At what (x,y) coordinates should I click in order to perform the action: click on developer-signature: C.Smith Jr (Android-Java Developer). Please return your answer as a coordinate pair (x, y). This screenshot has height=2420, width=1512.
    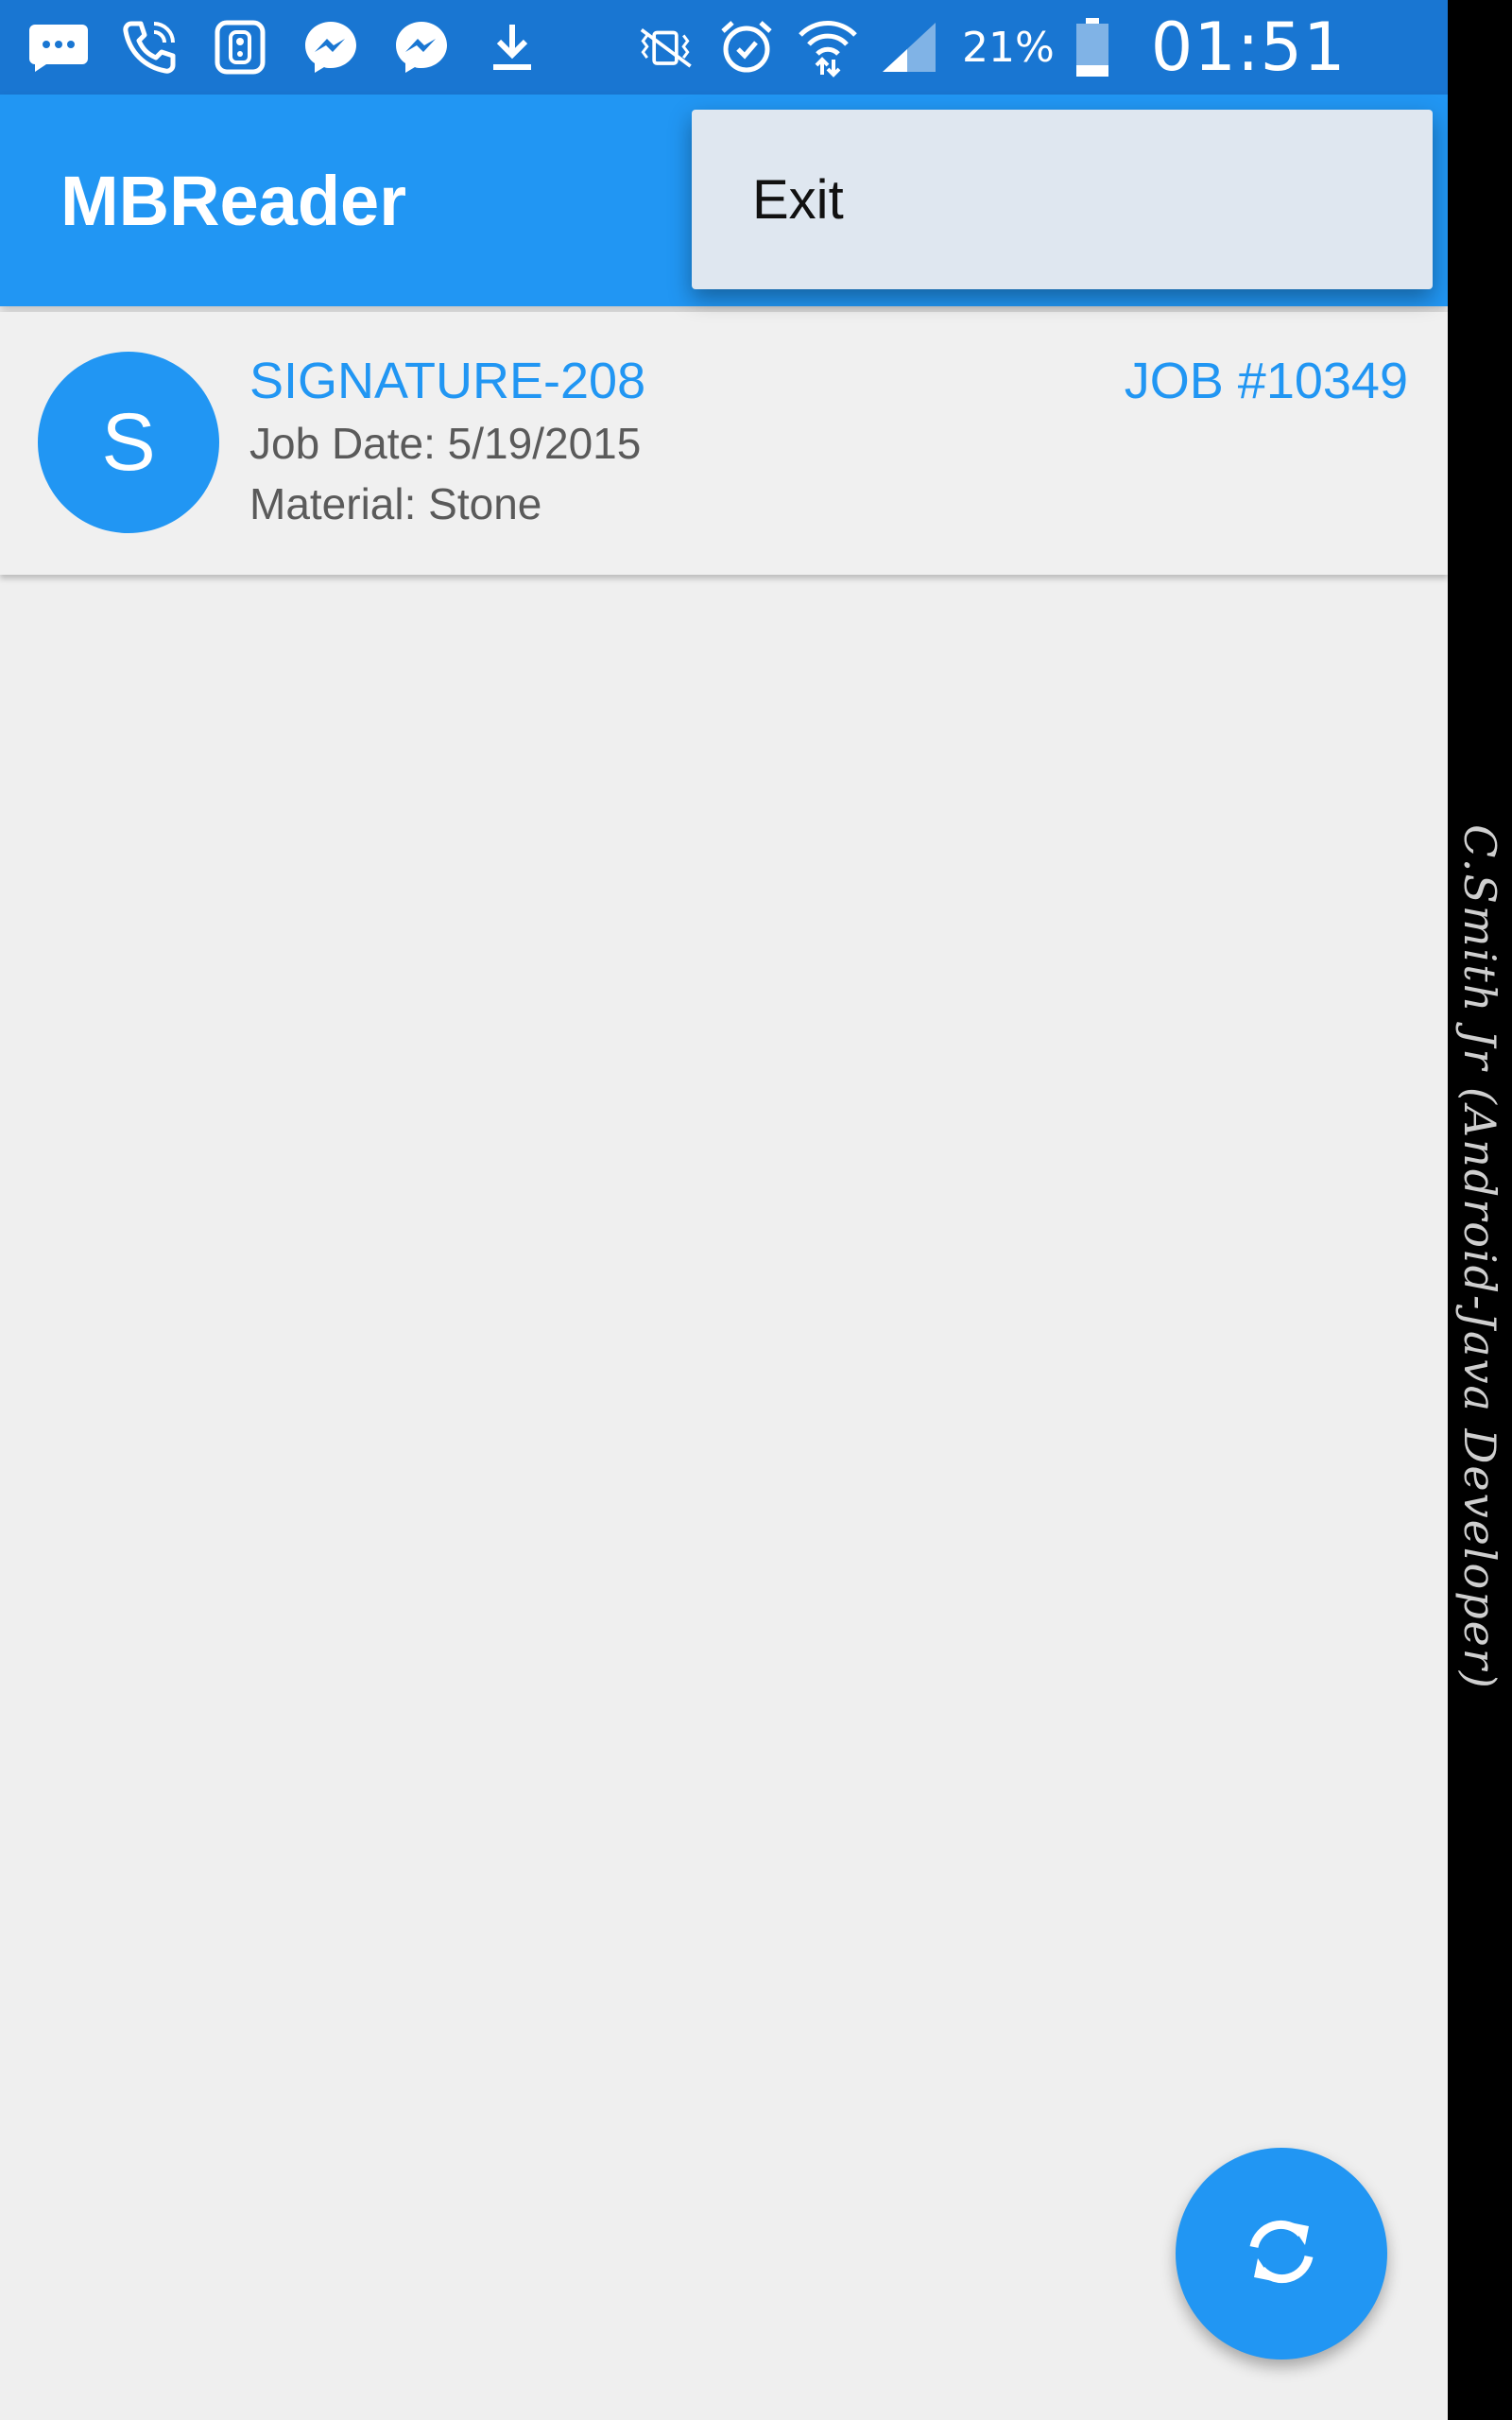
    Looking at the image, I should click on (1479, 1257).